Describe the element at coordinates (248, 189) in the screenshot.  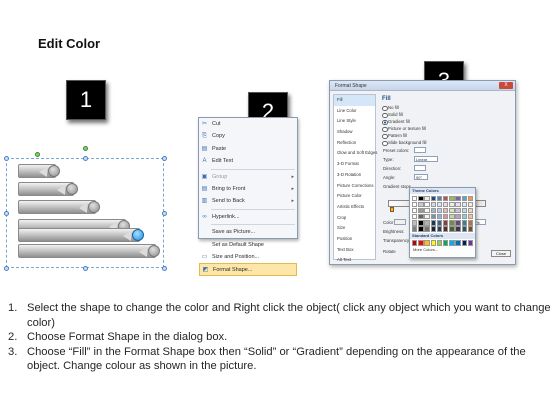
I see `menu-item-bring-to-front: ▤ Bring to Front ▸` at that location.